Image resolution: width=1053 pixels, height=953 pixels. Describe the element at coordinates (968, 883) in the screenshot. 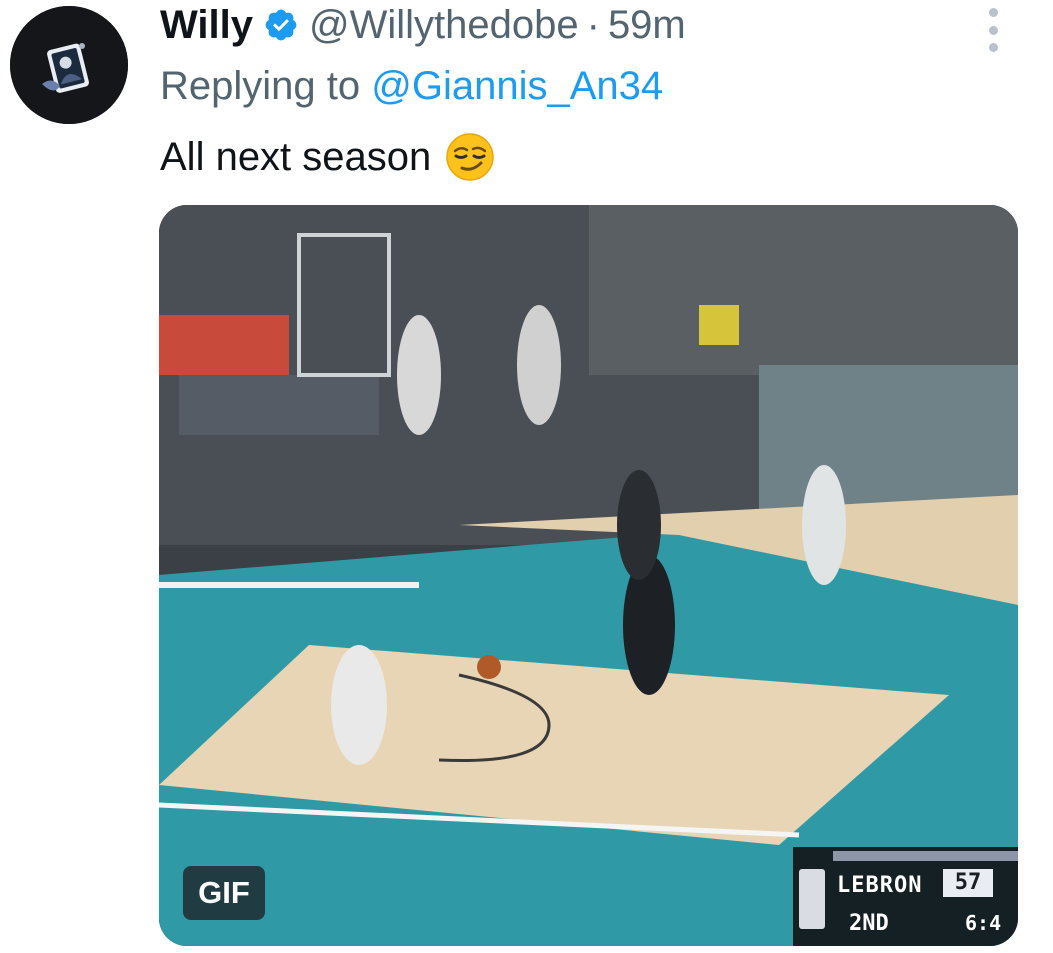

I see `scorebug-score: 57` at that location.